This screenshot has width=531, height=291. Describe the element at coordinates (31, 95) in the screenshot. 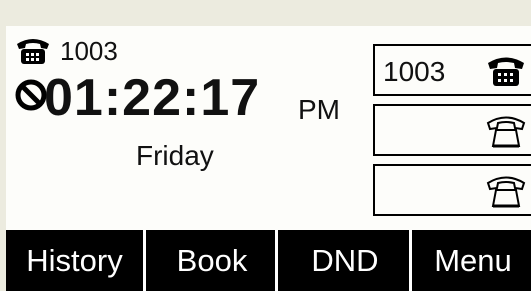

I see `no-symbol-icon` at that location.